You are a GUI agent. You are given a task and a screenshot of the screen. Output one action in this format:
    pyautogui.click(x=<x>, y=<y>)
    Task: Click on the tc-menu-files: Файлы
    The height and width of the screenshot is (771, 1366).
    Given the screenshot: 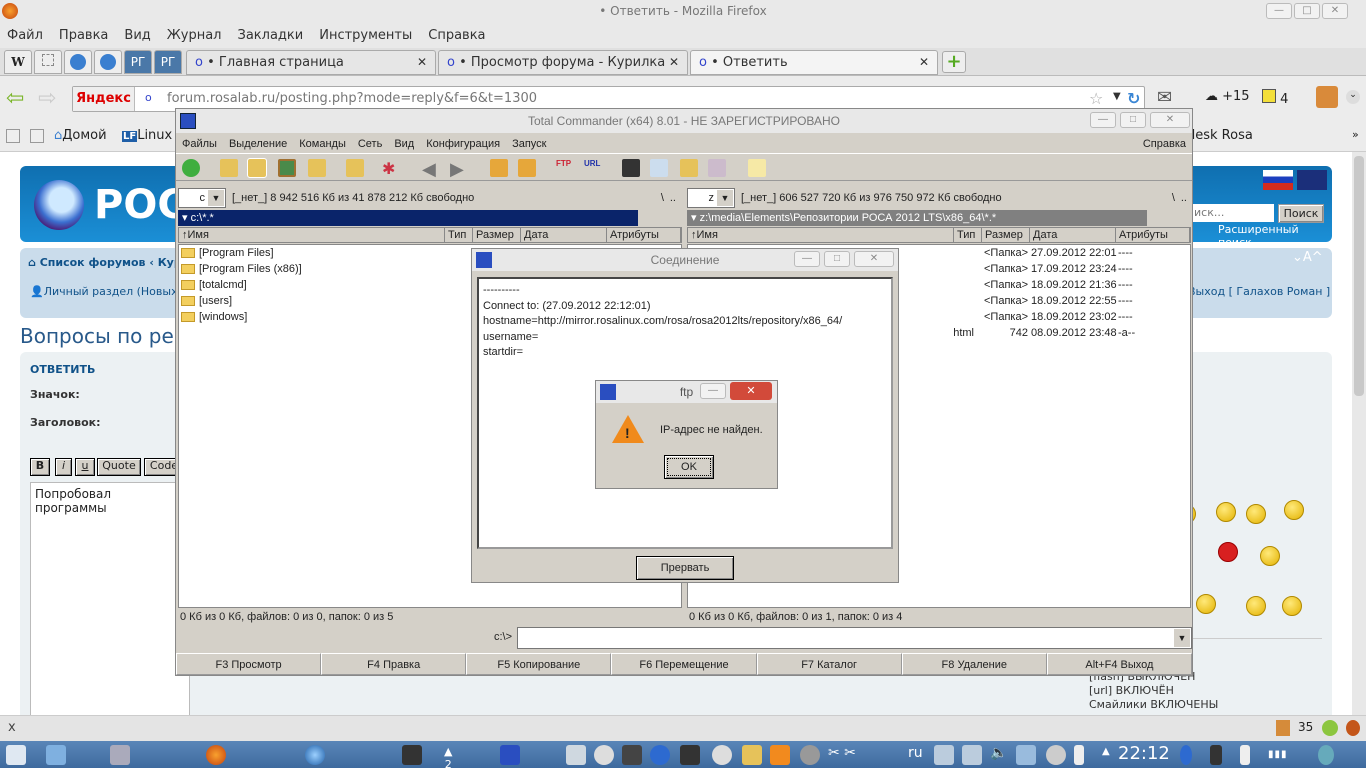 What is the action you would take?
    pyautogui.click(x=199, y=144)
    